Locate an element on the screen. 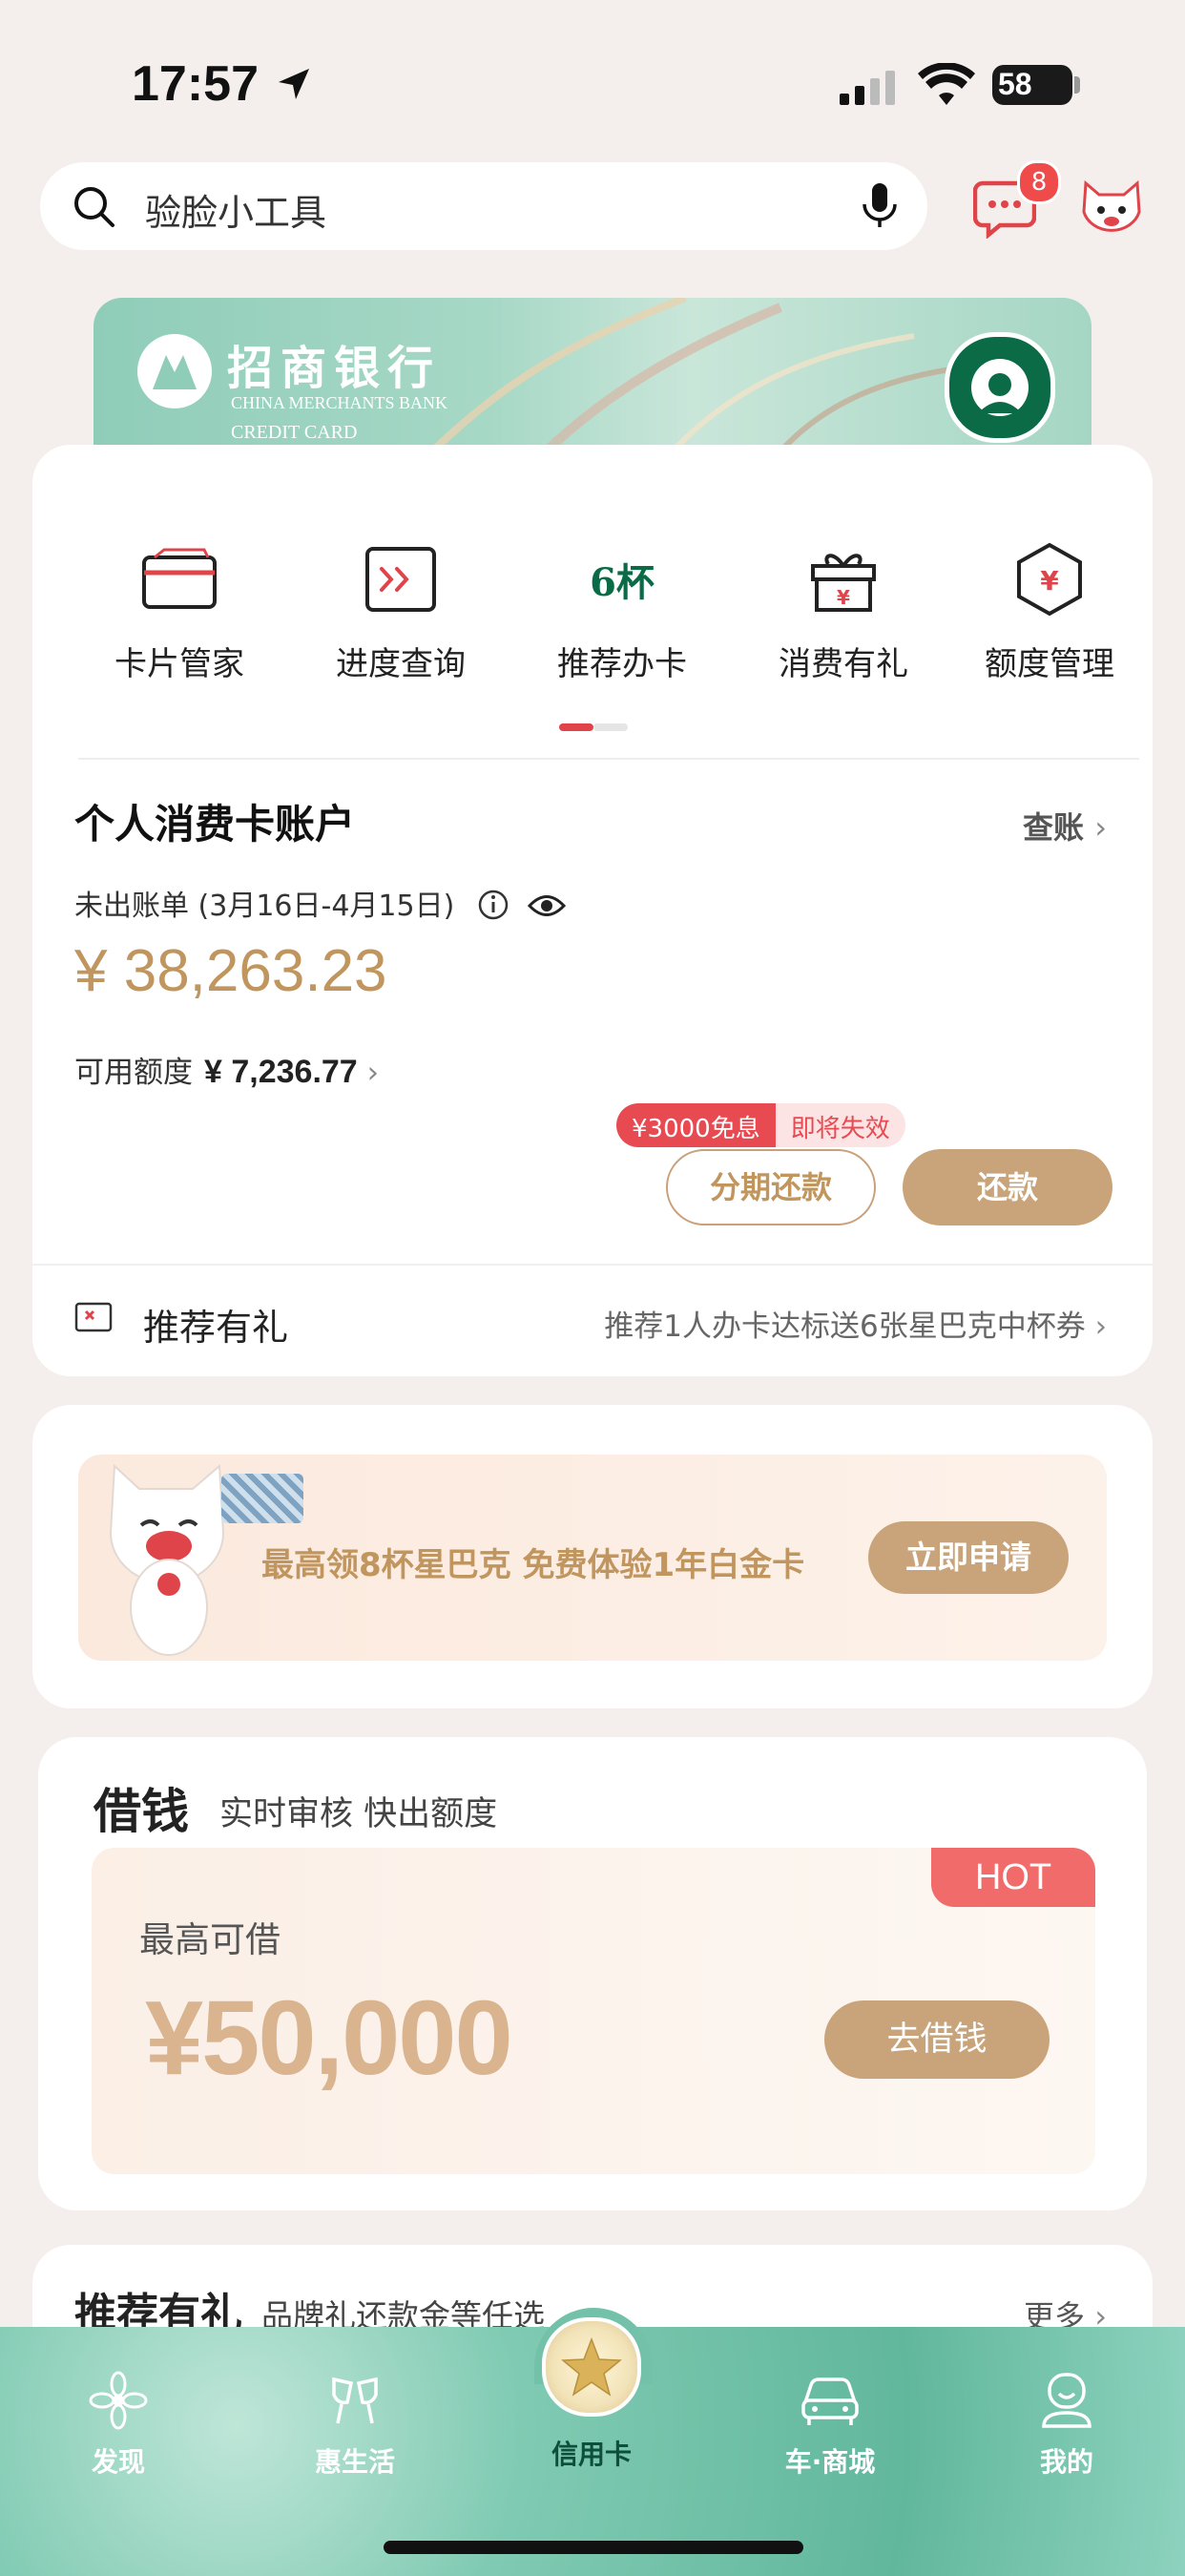 This screenshot has width=1185, height=2576. max-borrow-label: 最高可借 is located at coordinates (210, 1939).